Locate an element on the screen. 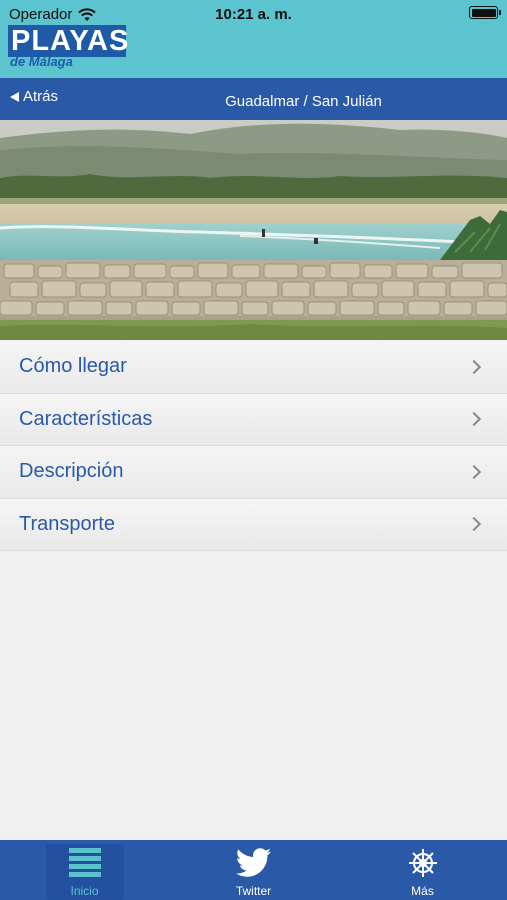 This screenshot has width=507, height=900. ship-wheel-icon is located at coordinates (422, 863).